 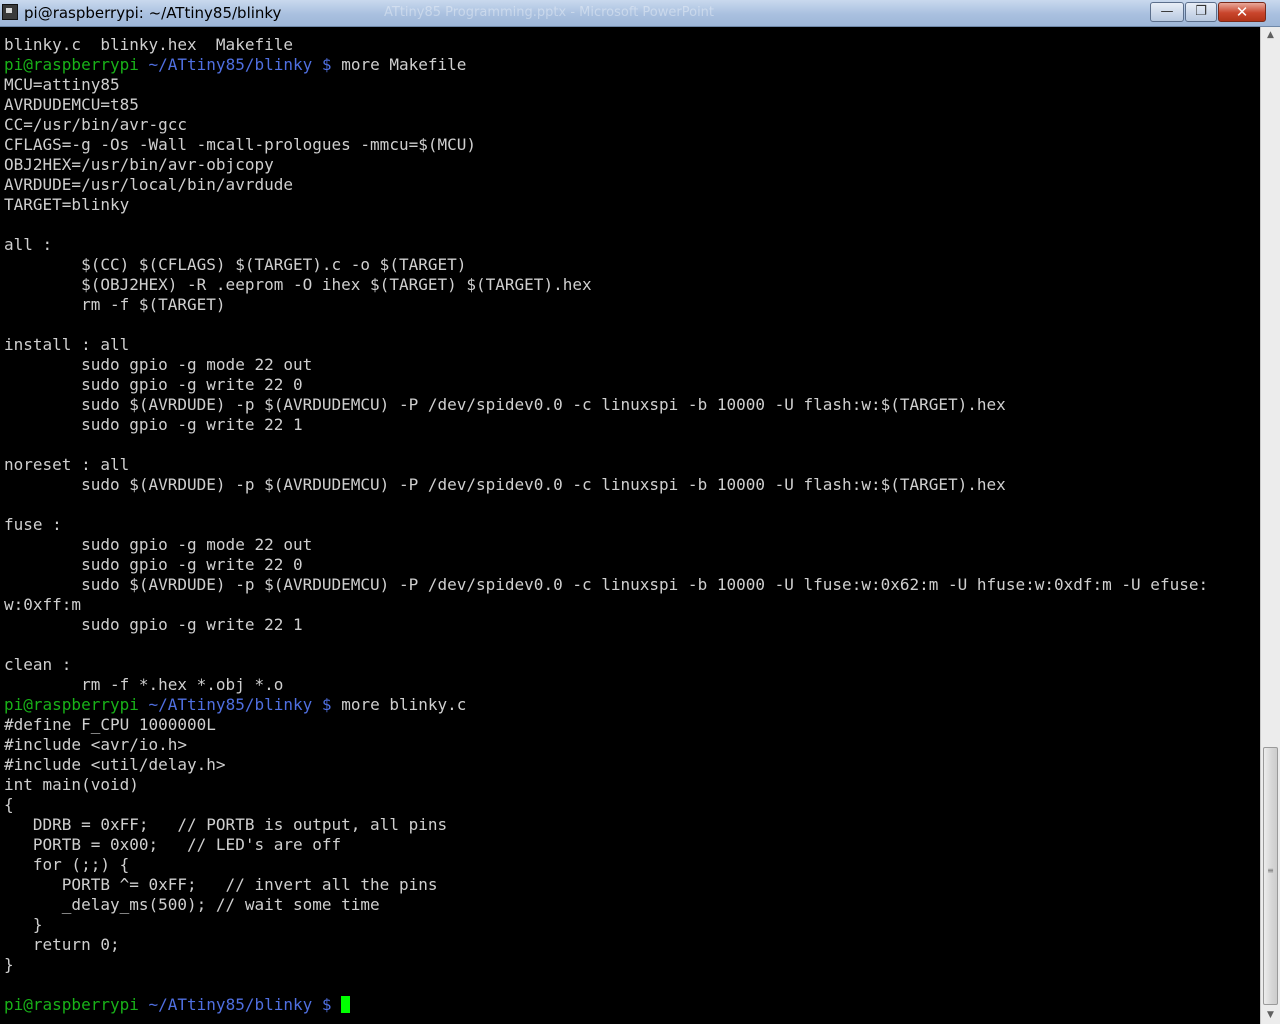 What do you see at coordinates (404, 704) in the screenshot?
I see `command-text: more blinky.c` at bounding box center [404, 704].